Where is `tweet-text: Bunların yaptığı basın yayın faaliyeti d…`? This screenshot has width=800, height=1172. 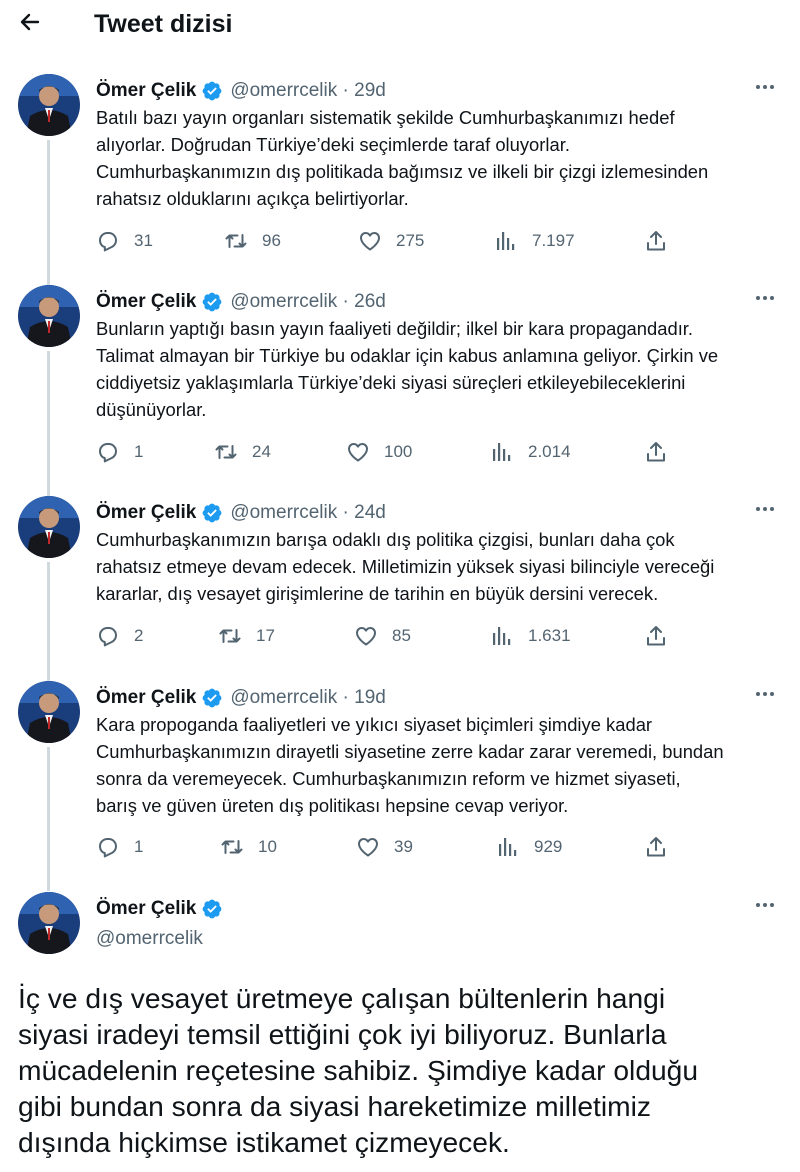 tweet-text: Bunların yaptığı basın yayın faaliyeti d… is located at coordinates (407, 369).